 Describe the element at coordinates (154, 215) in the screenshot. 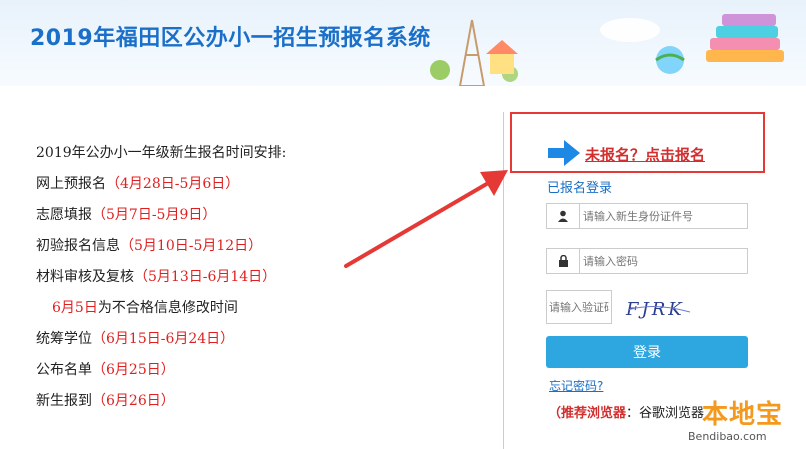

I see `schedule-date: （5月7日-5月9日）` at that location.